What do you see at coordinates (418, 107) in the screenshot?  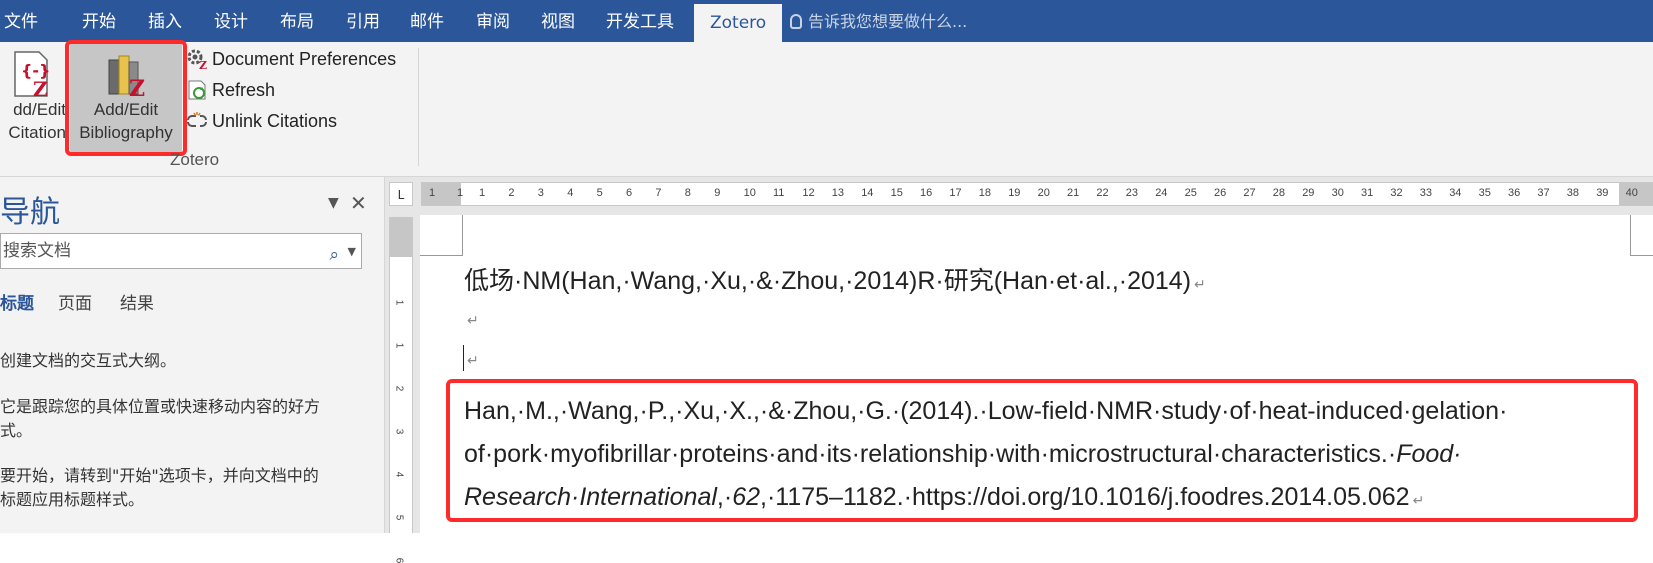 I see `group-separator` at bounding box center [418, 107].